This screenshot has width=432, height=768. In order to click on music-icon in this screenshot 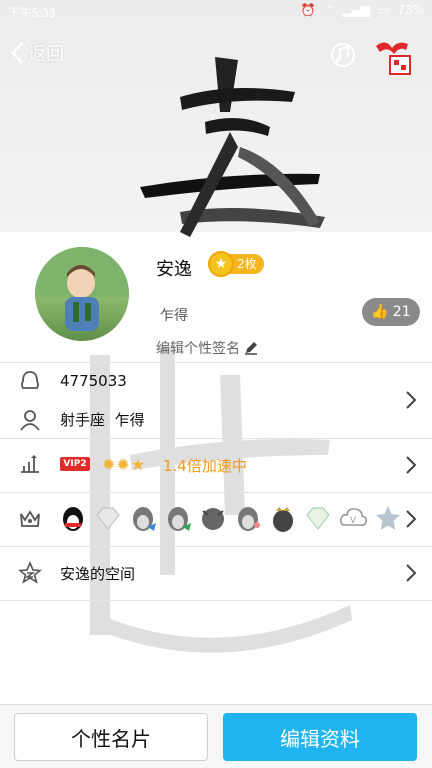, I will do `click(343, 55)`.